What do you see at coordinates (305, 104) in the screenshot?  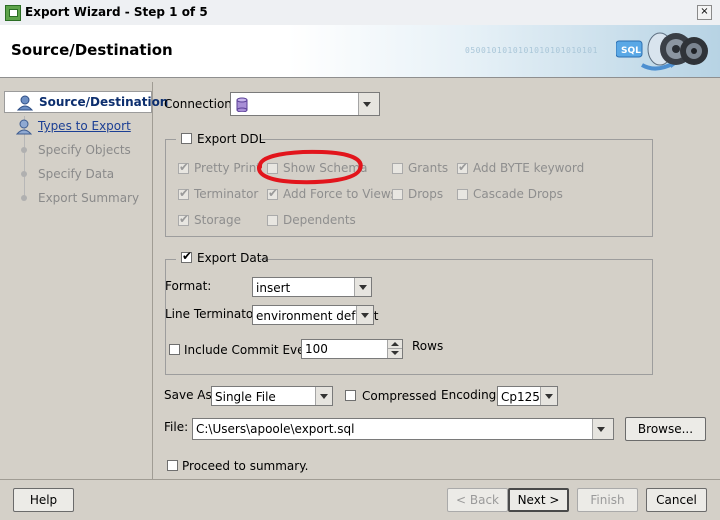 I see `connection-select` at bounding box center [305, 104].